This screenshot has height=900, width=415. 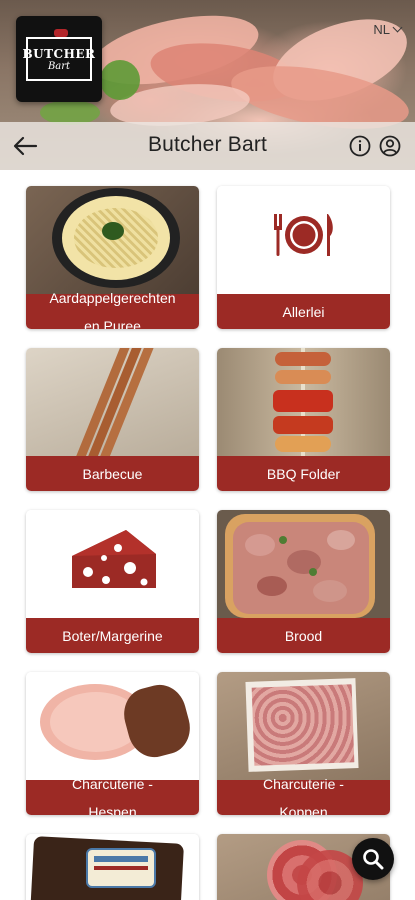 I want to click on cheese-icon, so click(x=114, y=559).